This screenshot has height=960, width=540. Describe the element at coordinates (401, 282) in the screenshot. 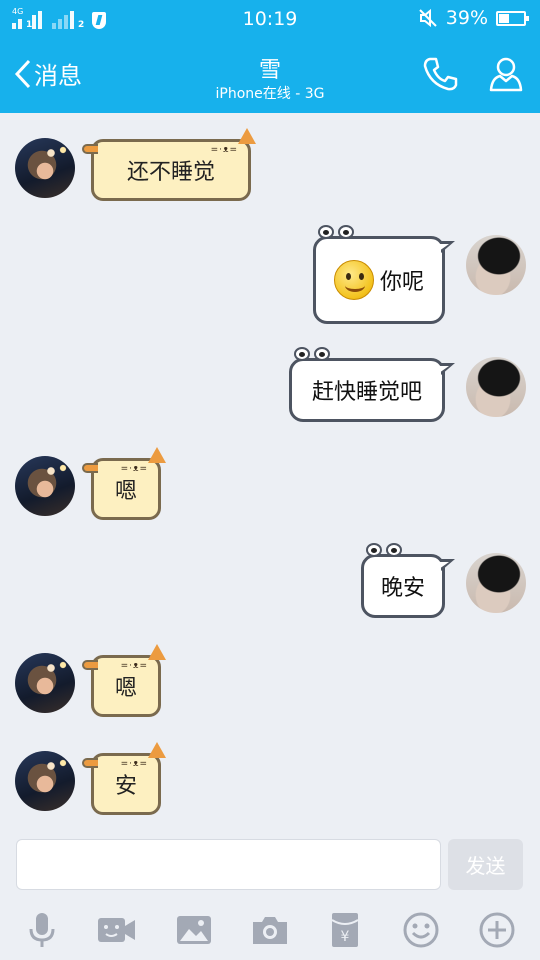

I see `message-text: 你呢` at that location.